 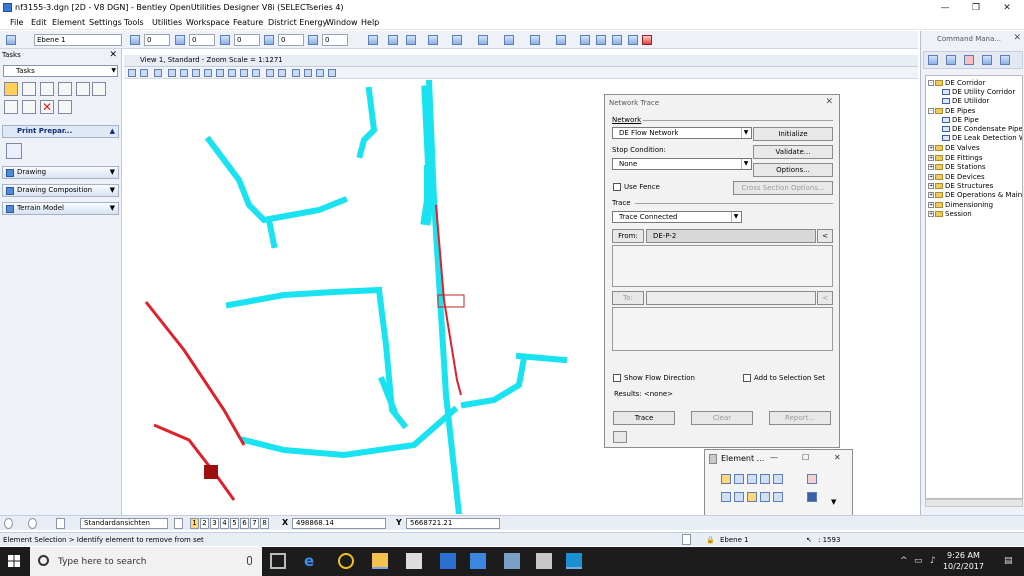 What do you see at coordinates (954, 148) in the screenshot?
I see `tree-node-de-valves: + DE Valves` at bounding box center [954, 148].